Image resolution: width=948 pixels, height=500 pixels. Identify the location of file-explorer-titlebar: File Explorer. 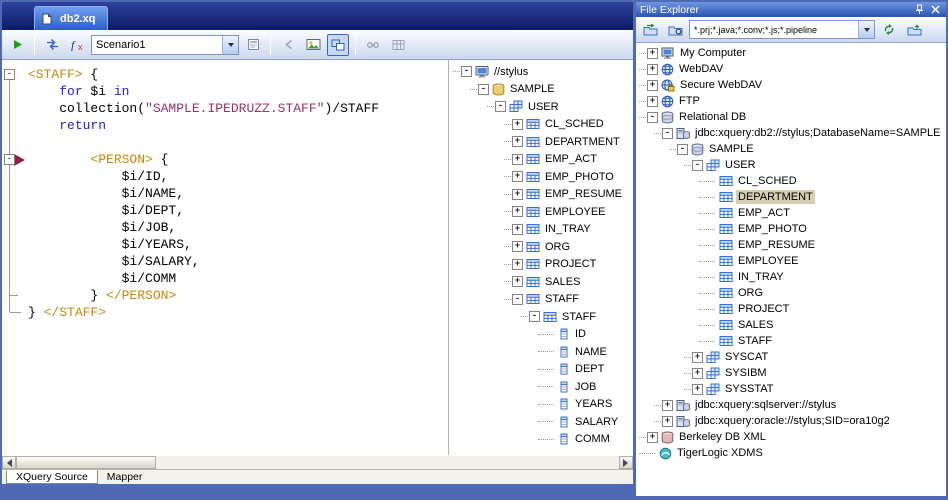
(791, 9).